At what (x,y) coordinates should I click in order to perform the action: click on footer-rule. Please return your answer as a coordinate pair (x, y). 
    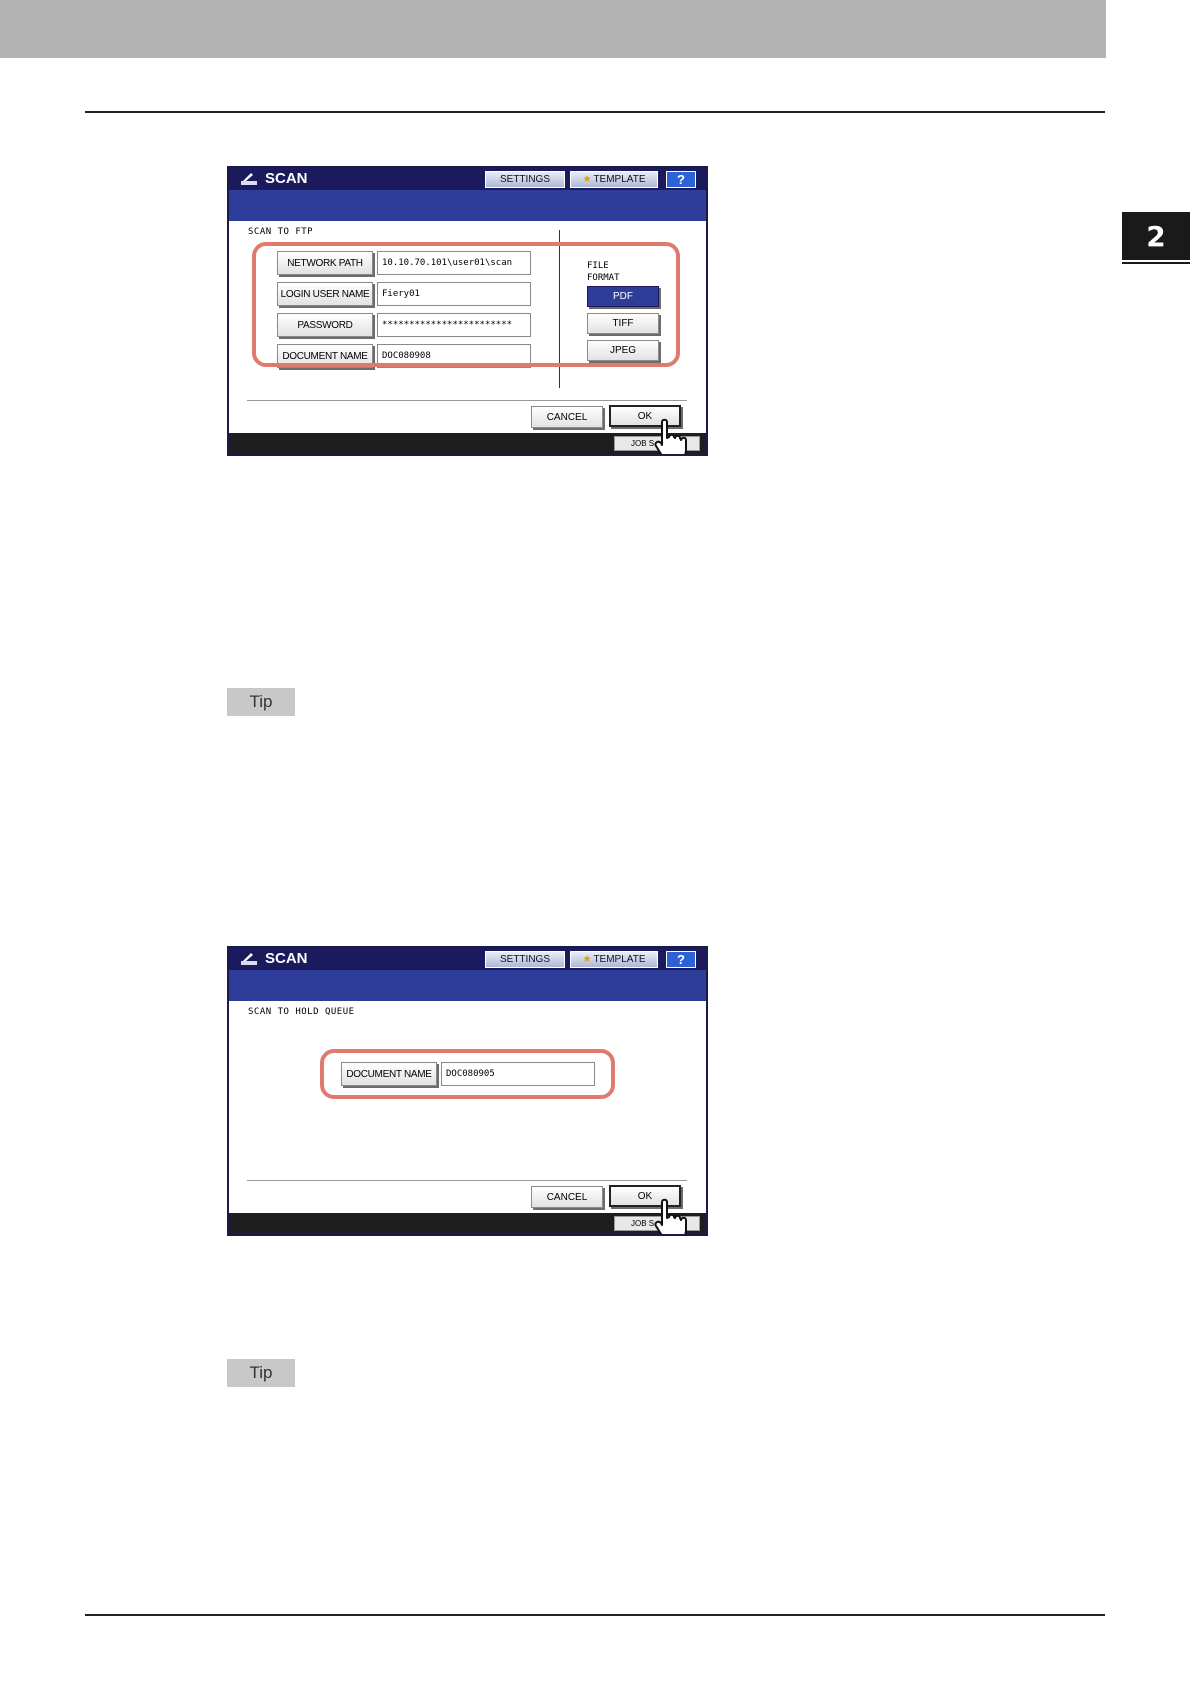
    Looking at the image, I should click on (595, 1615).